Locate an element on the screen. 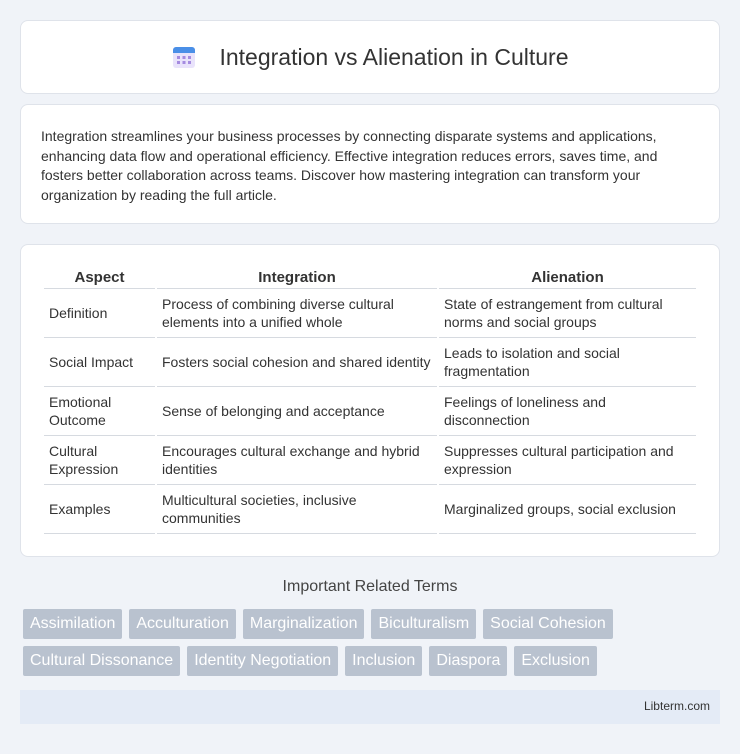 The image size is (740, 754). tag-inclusion: Inclusion is located at coordinates (384, 661).